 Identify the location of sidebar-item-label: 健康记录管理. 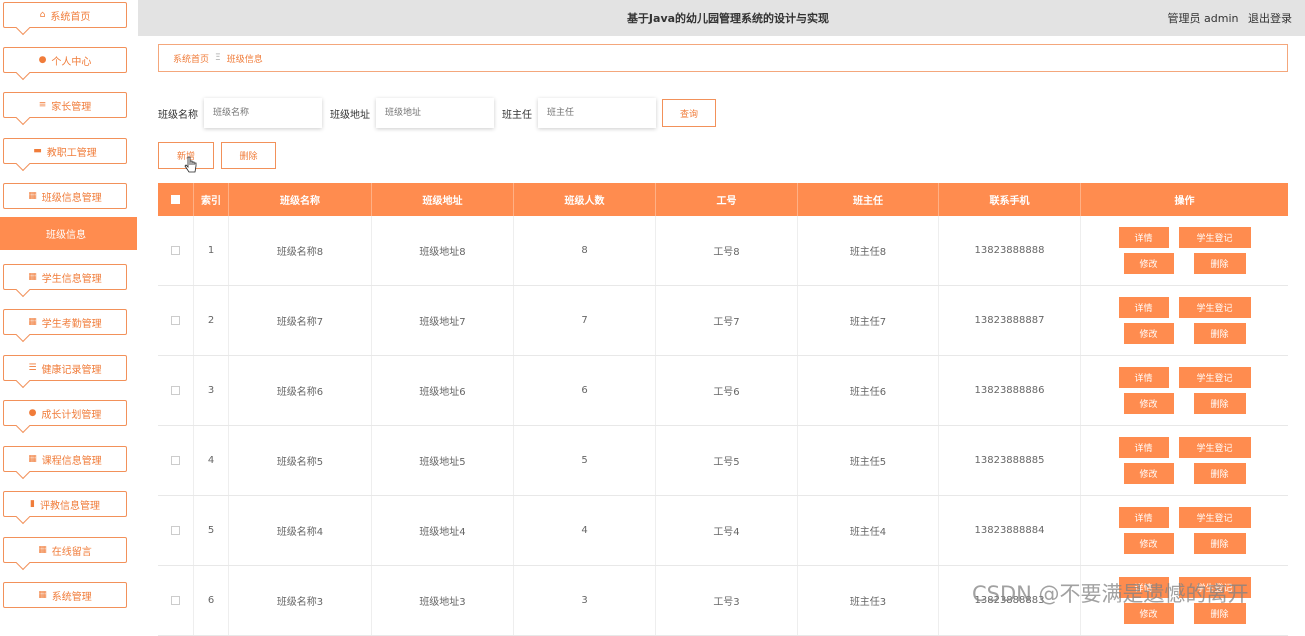
(71, 370).